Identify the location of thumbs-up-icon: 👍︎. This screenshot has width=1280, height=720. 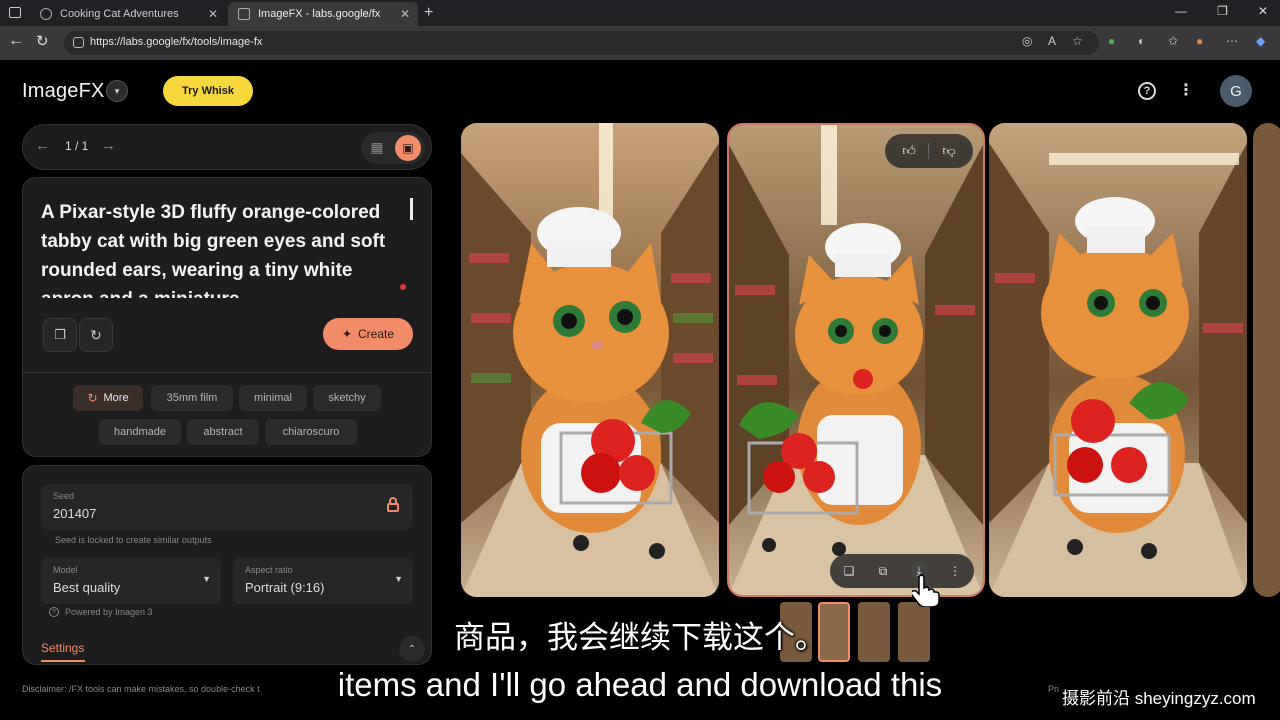
(909, 151).